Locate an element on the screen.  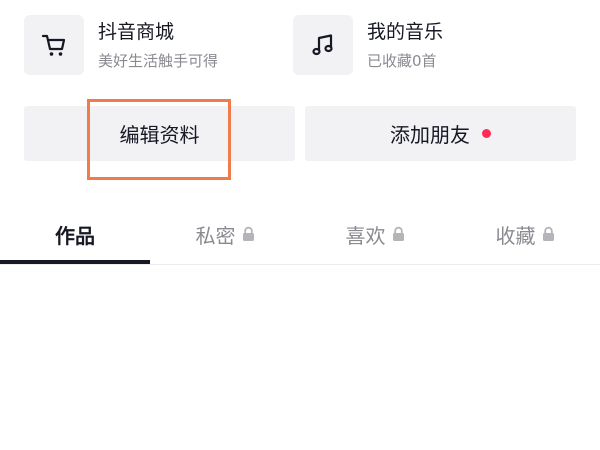
tab-favorites-label: 收藏 is located at coordinates (515, 235).